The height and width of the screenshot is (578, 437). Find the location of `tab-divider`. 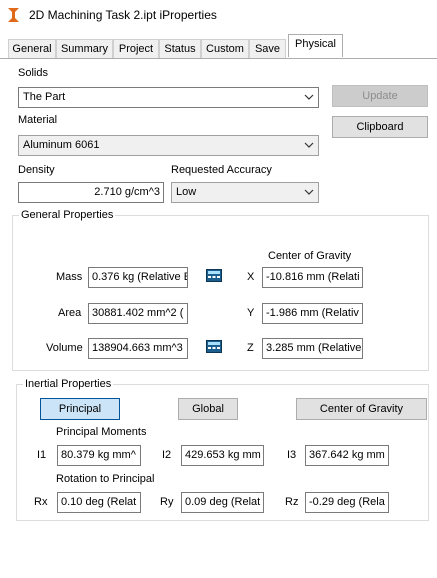

tab-divider is located at coordinates (218, 58).